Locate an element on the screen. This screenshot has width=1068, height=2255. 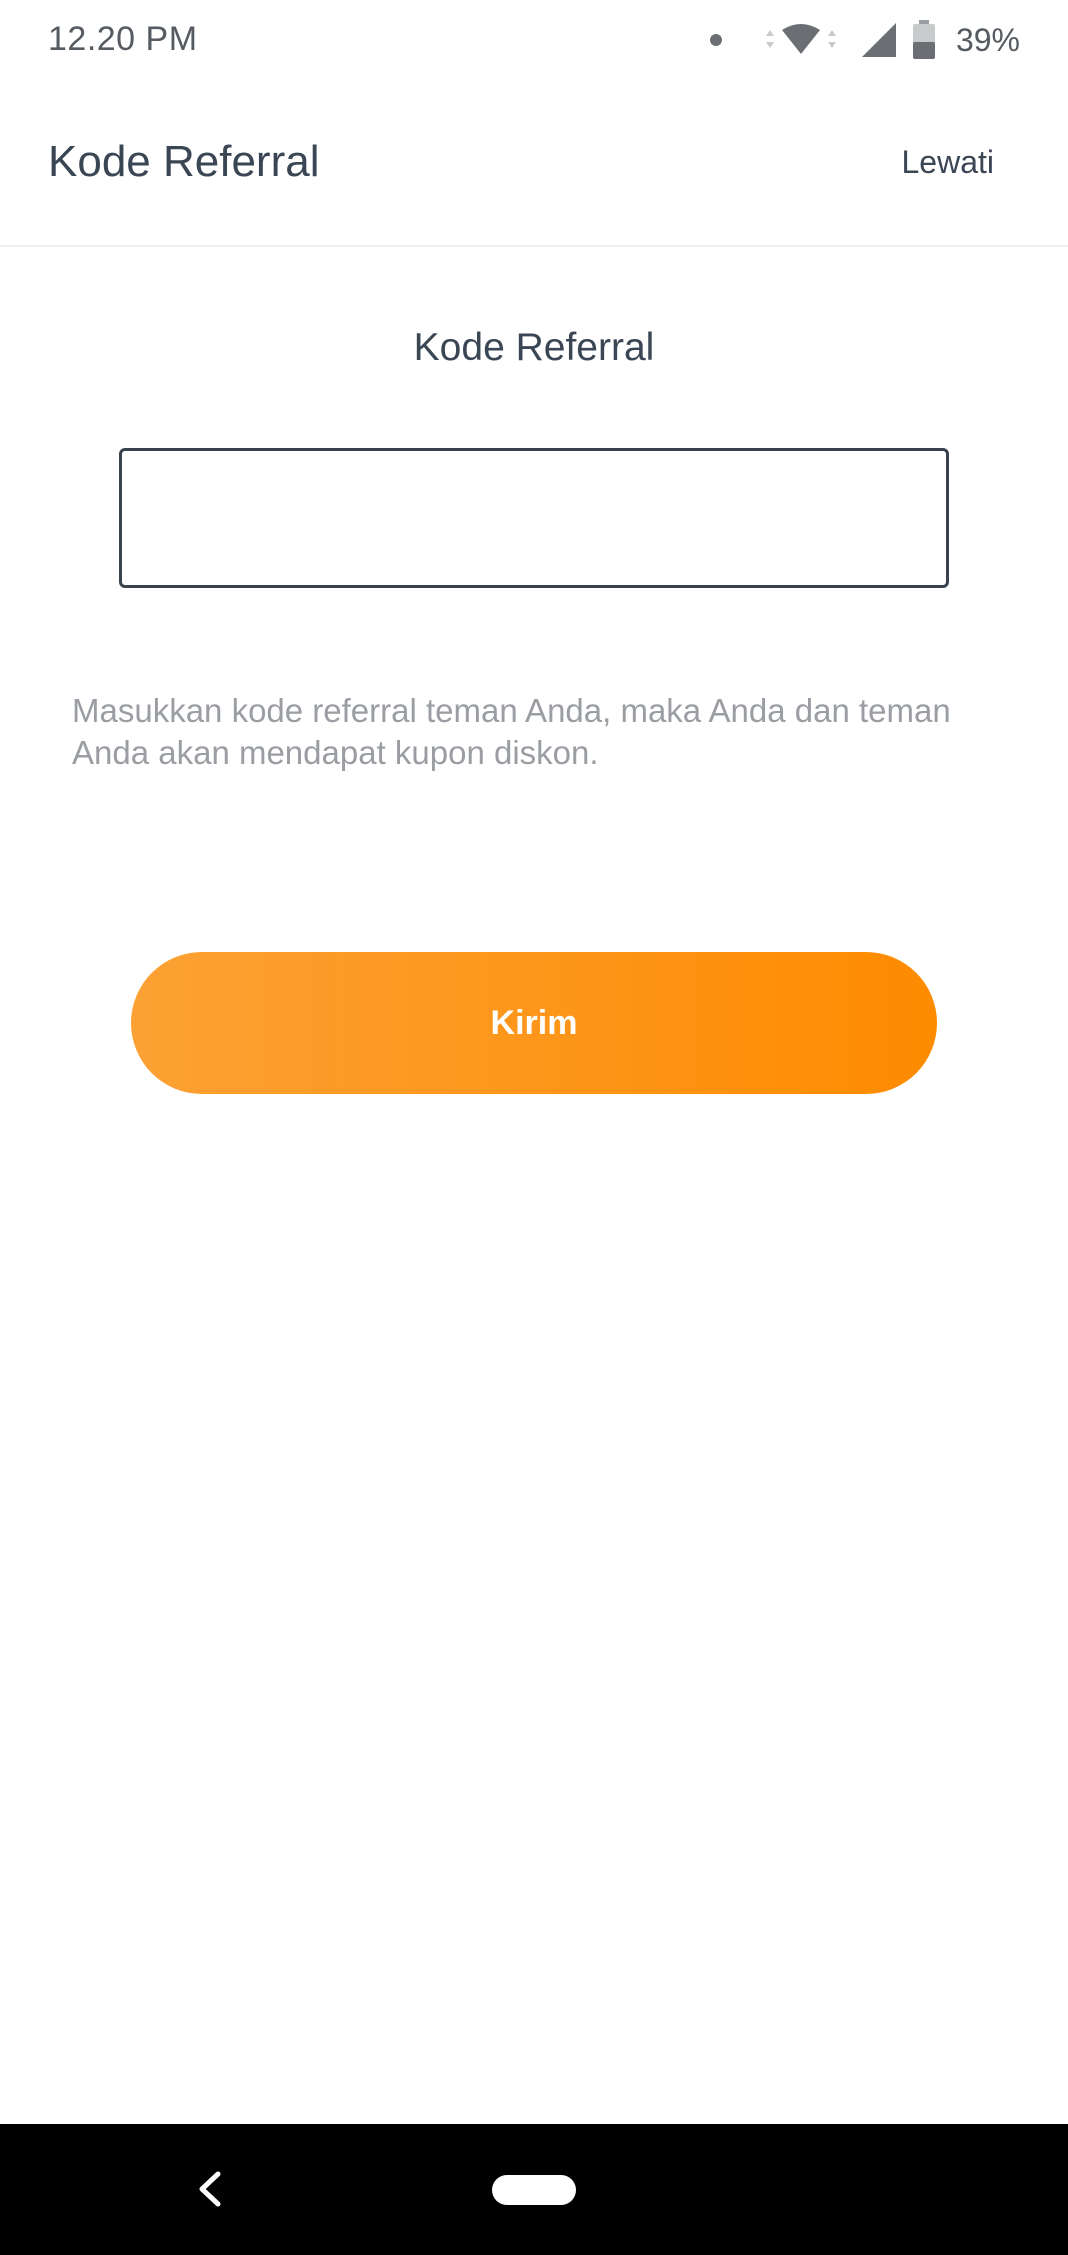
submit-button: Kirim is located at coordinates (534, 1023).